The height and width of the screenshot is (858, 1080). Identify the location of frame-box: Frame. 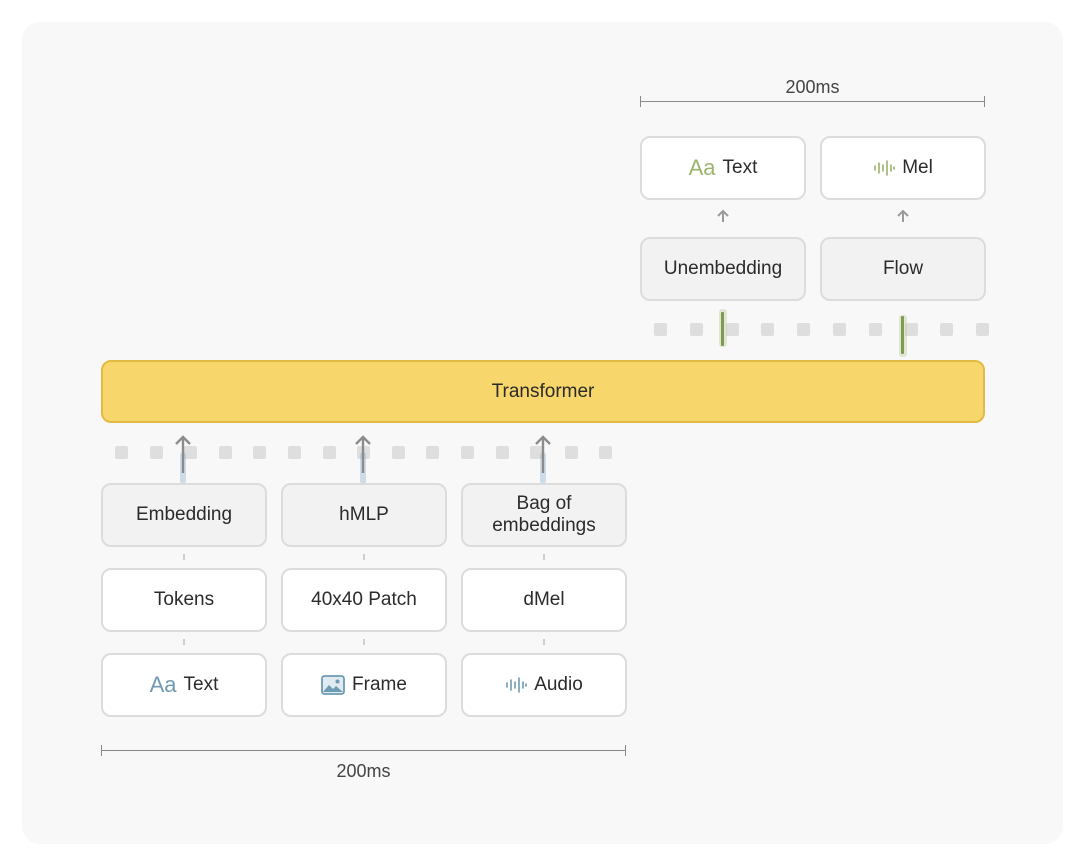
(364, 685).